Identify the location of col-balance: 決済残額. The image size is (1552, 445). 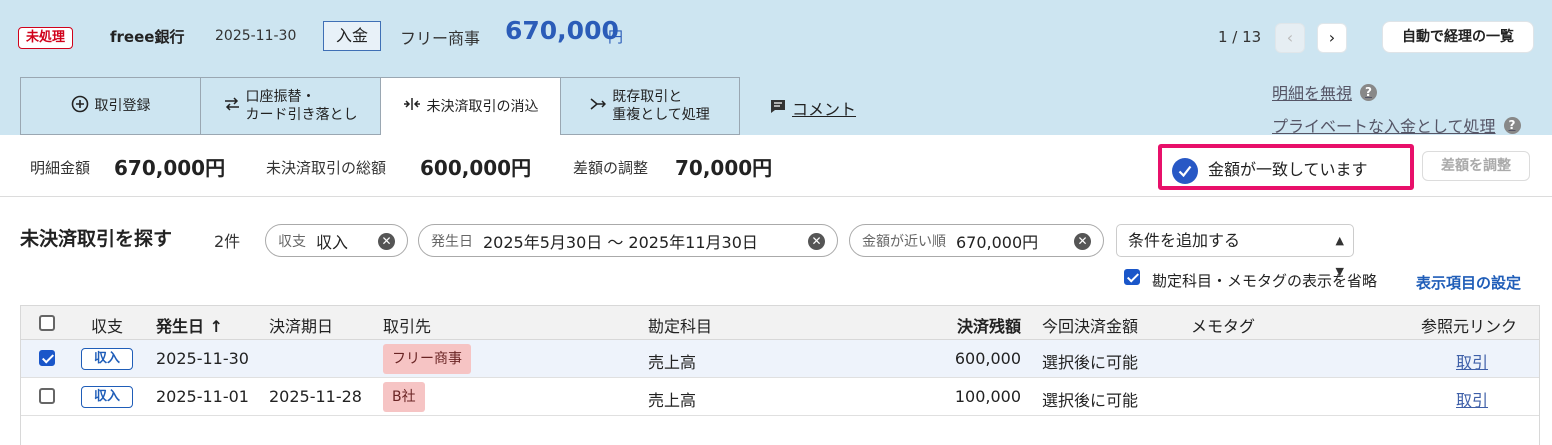
(988, 326).